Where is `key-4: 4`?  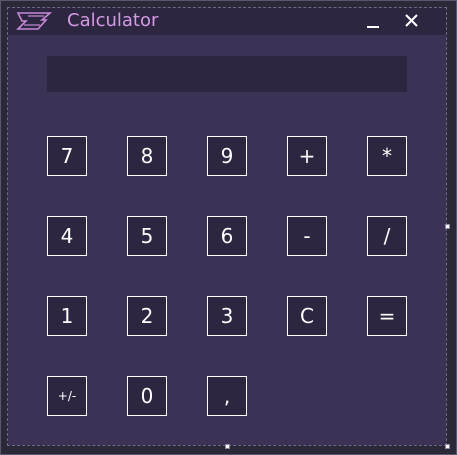
key-4: 4 is located at coordinates (67, 236).